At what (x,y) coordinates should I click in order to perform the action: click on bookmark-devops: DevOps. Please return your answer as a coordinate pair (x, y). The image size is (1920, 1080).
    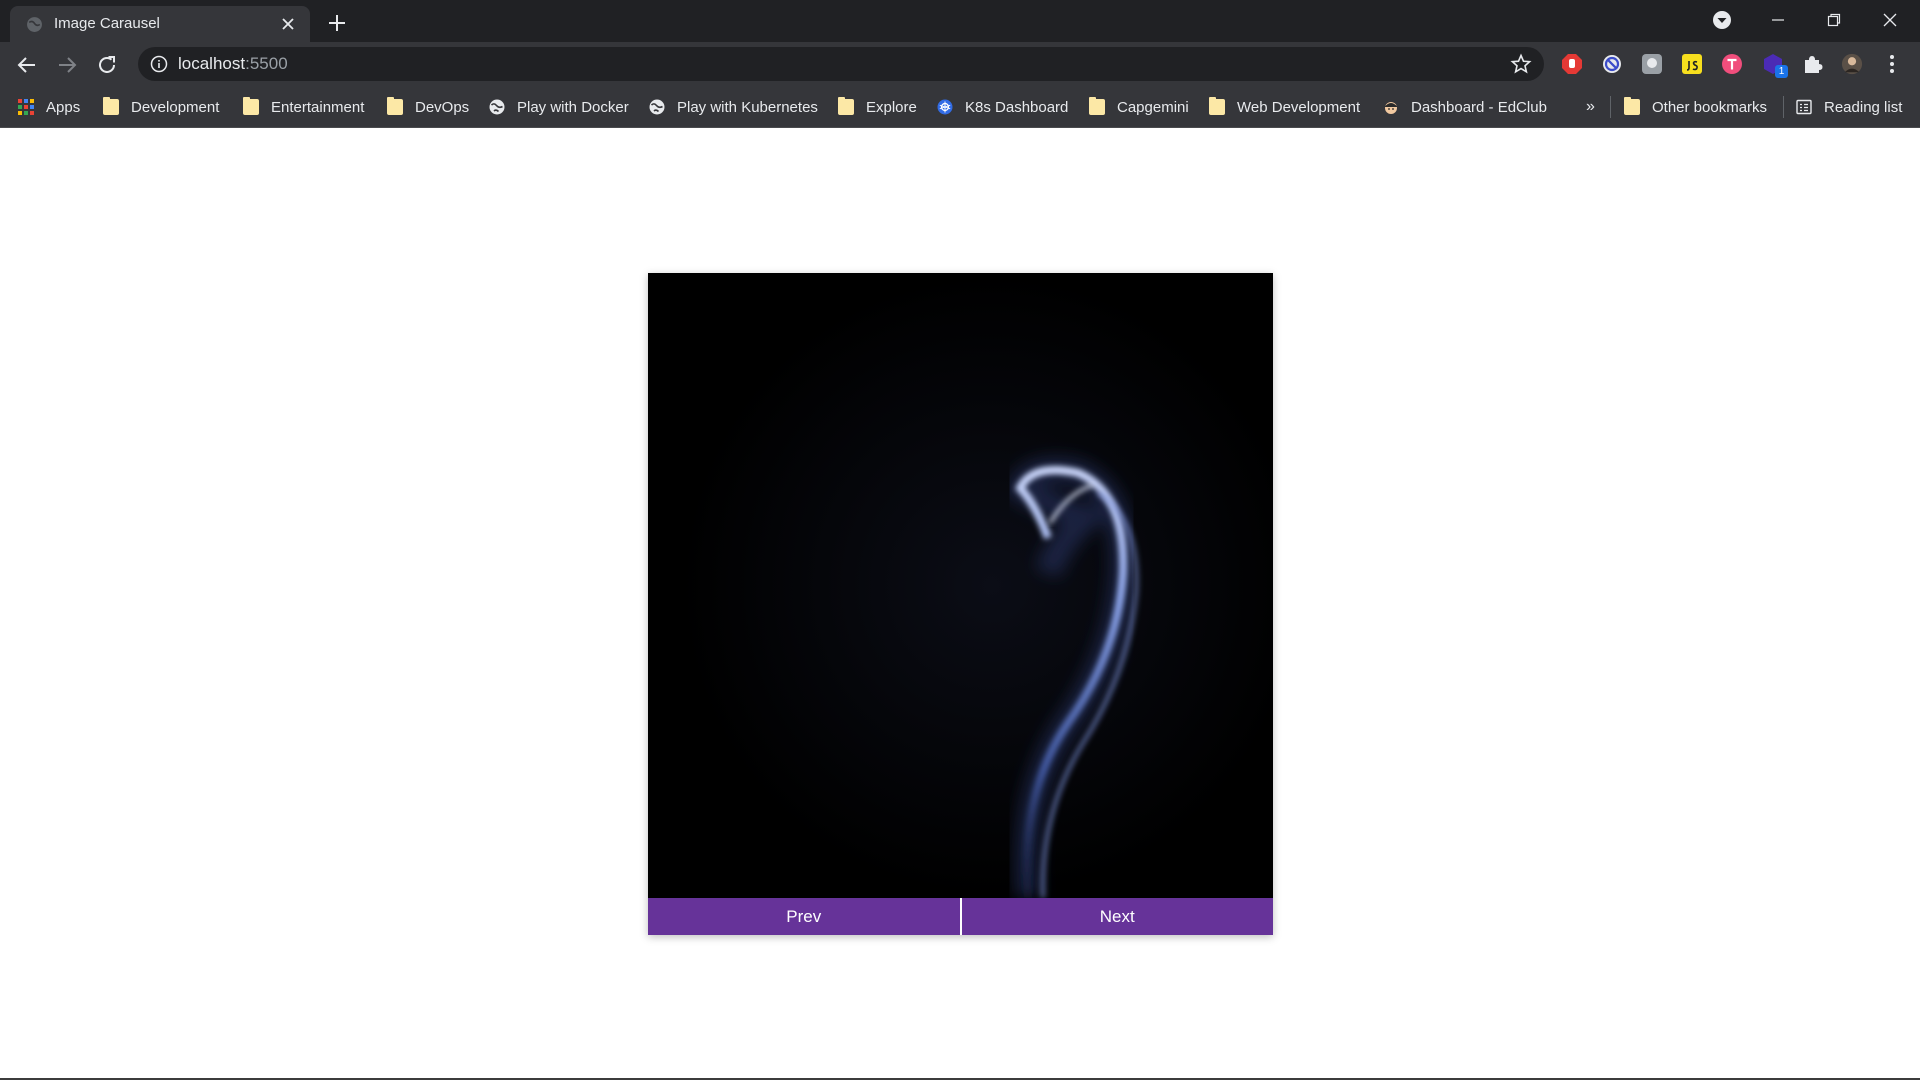
    Looking at the image, I should click on (428, 107).